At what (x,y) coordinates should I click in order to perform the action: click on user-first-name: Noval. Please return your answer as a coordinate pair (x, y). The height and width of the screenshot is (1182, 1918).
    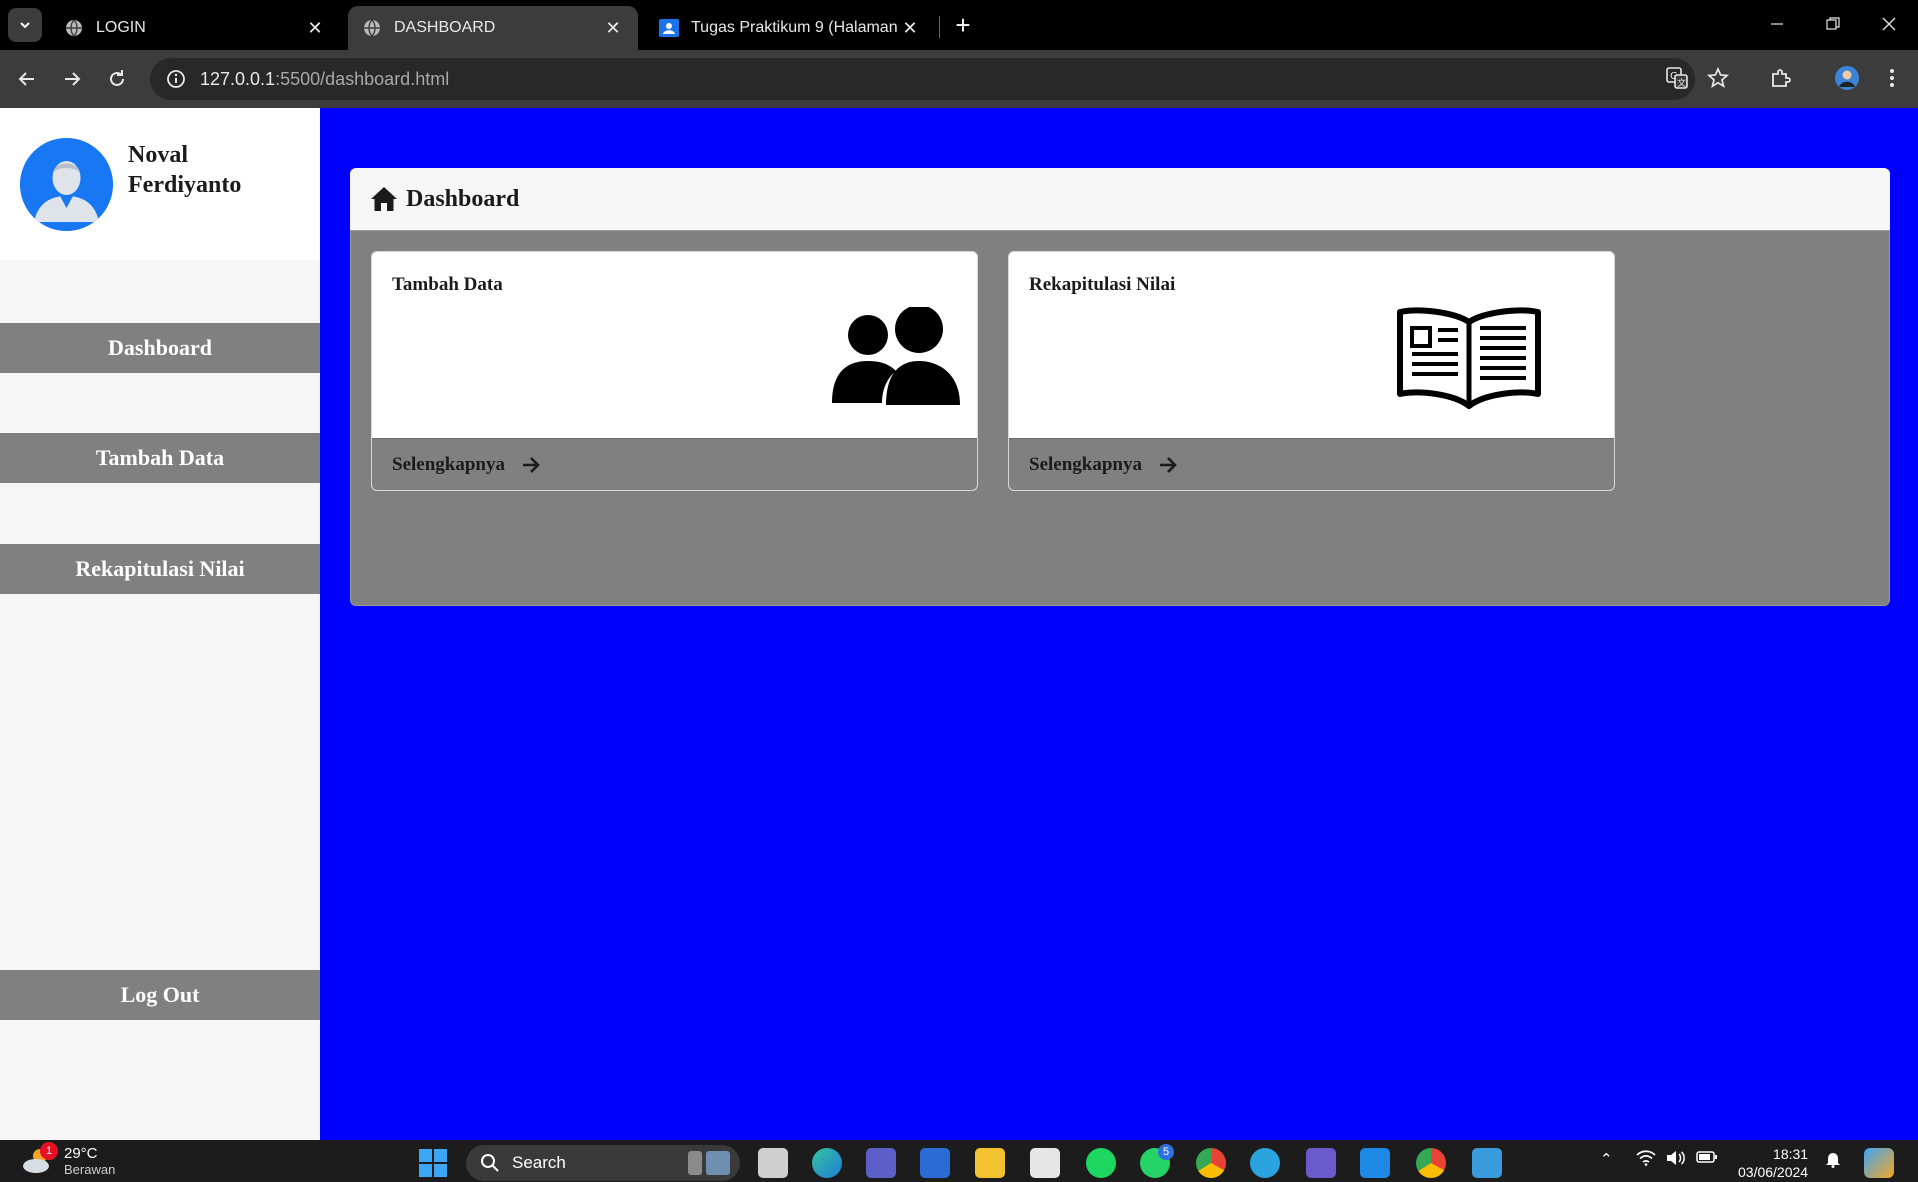
    Looking at the image, I should click on (158, 155).